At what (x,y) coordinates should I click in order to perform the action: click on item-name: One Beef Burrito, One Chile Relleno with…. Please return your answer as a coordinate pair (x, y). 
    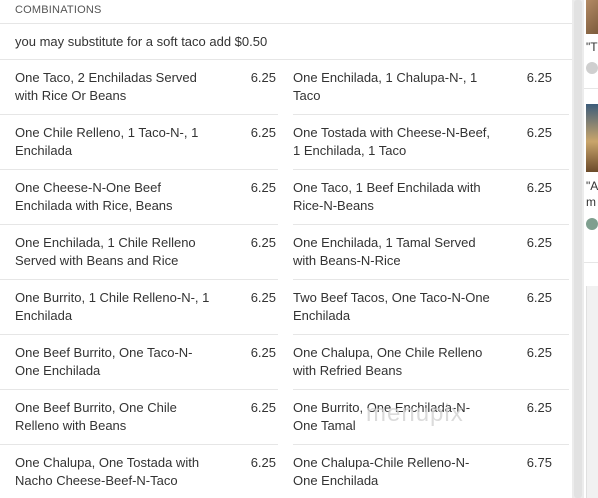
    Looking at the image, I should click on (96, 416).